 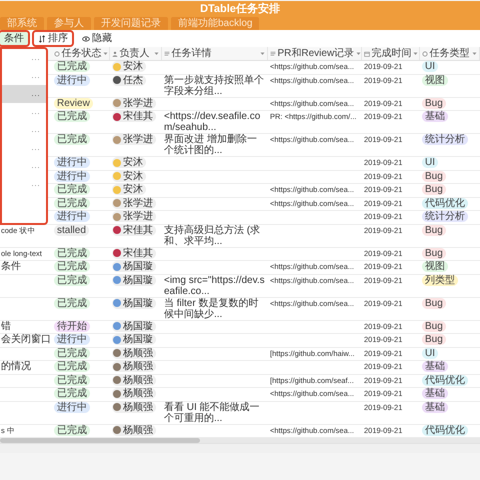 What do you see at coordinates (16, 366) in the screenshot?
I see `cell-text: 的情况` at bounding box center [16, 366].